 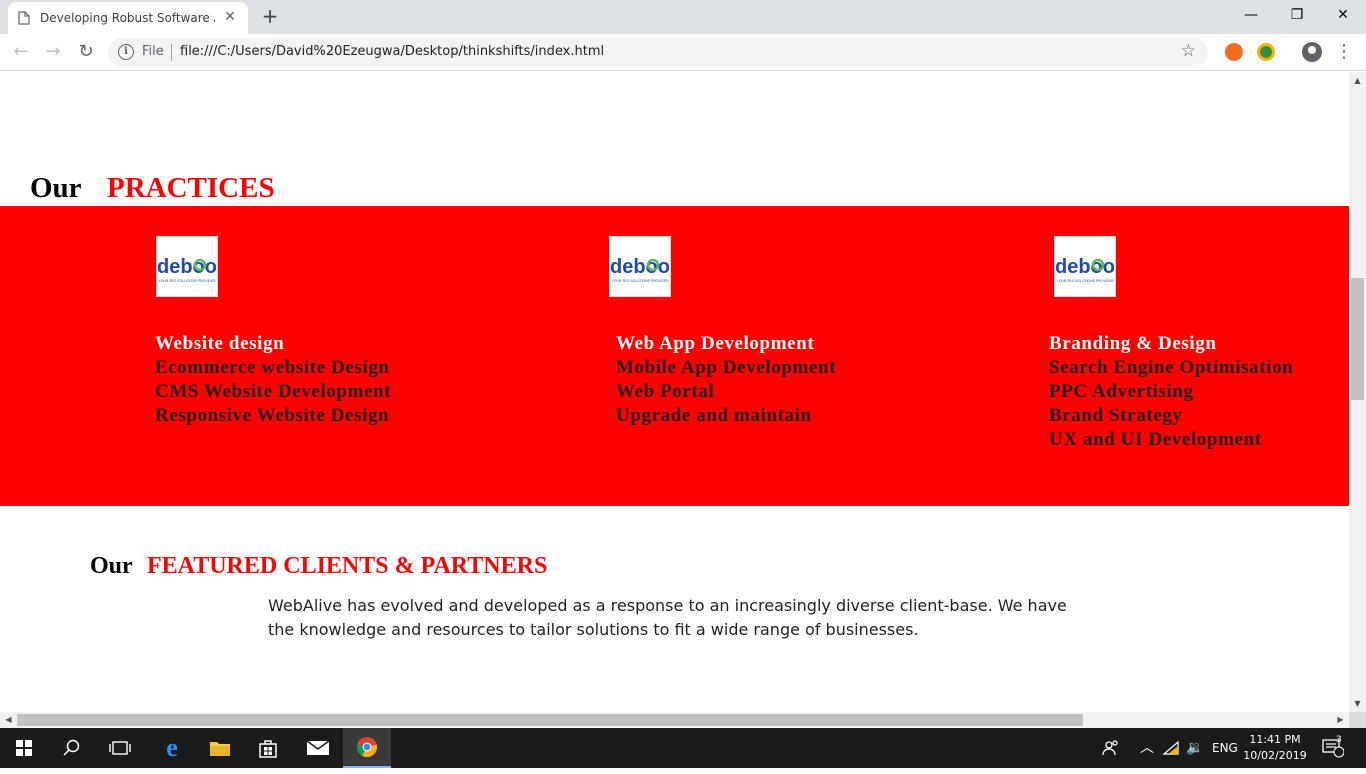 What do you see at coordinates (1171, 344) in the screenshot?
I see `practice-item: Branding & Design` at bounding box center [1171, 344].